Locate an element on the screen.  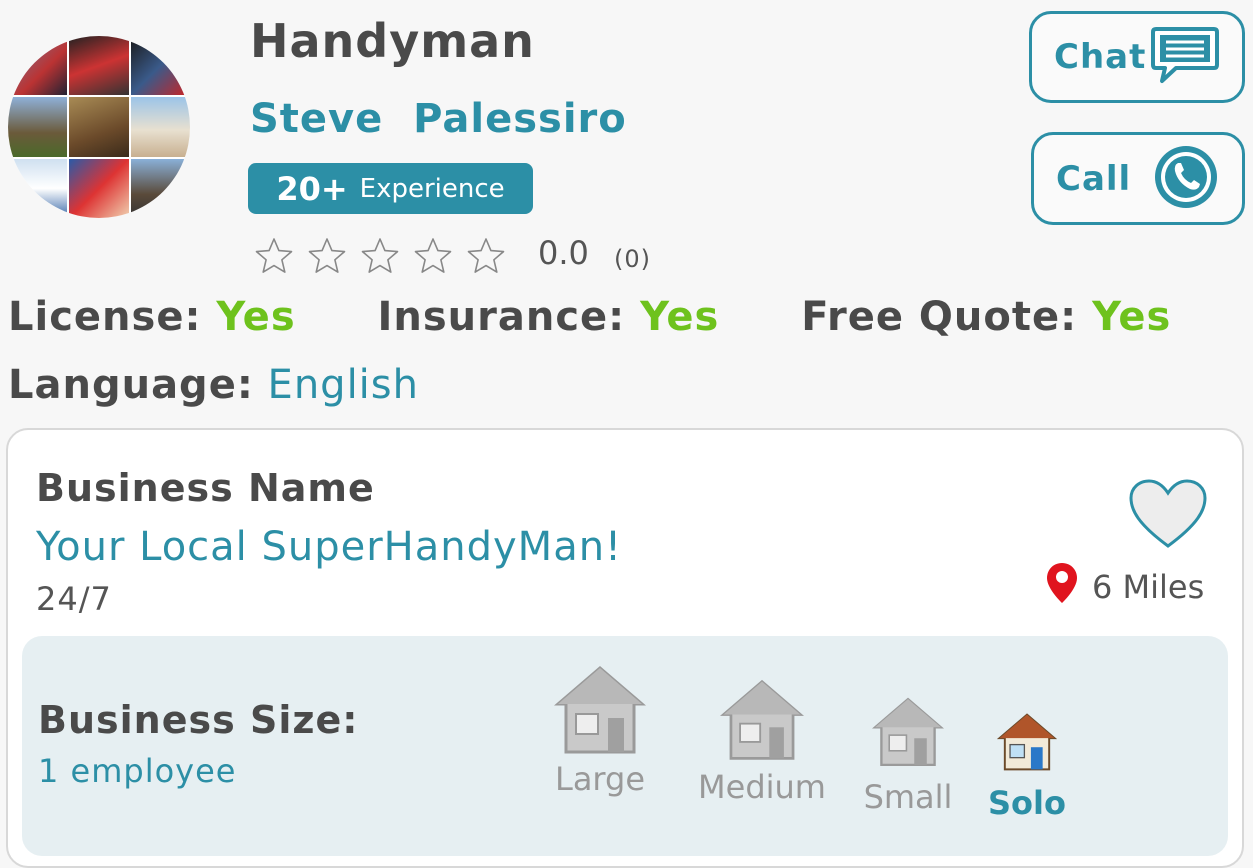
map-pin-icon is located at coordinates (1062, 587).